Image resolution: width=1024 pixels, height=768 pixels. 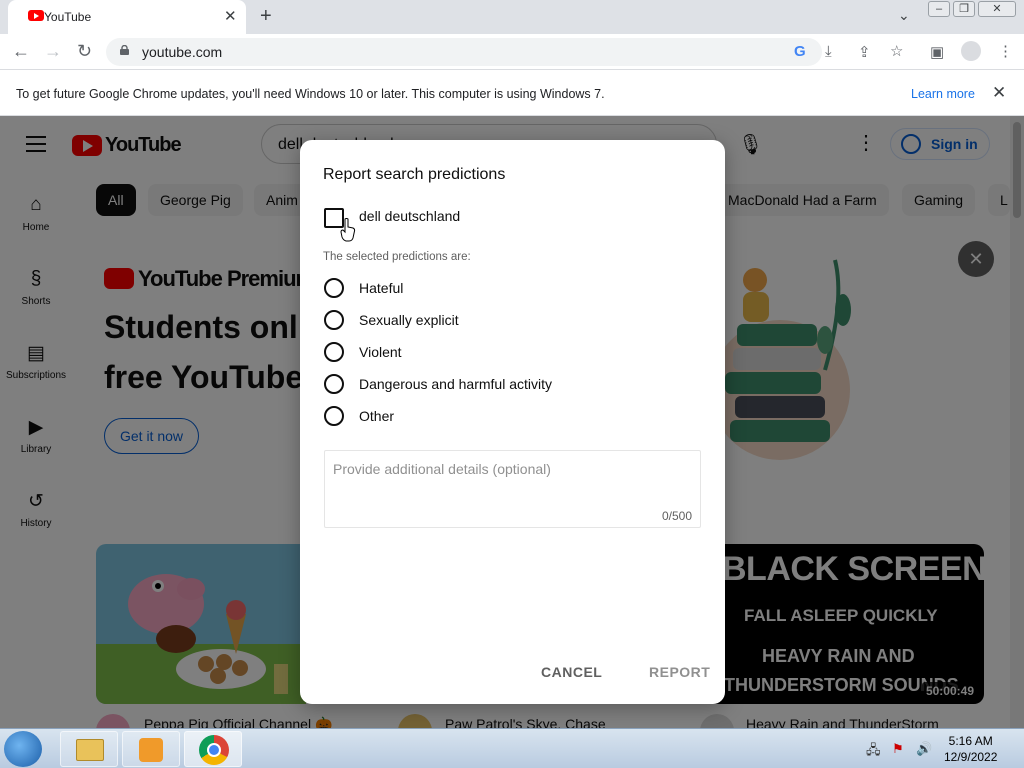 What do you see at coordinates (409, 320) in the screenshot?
I see `option-label-sexually-explicit: Sexually explicit` at bounding box center [409, 320].